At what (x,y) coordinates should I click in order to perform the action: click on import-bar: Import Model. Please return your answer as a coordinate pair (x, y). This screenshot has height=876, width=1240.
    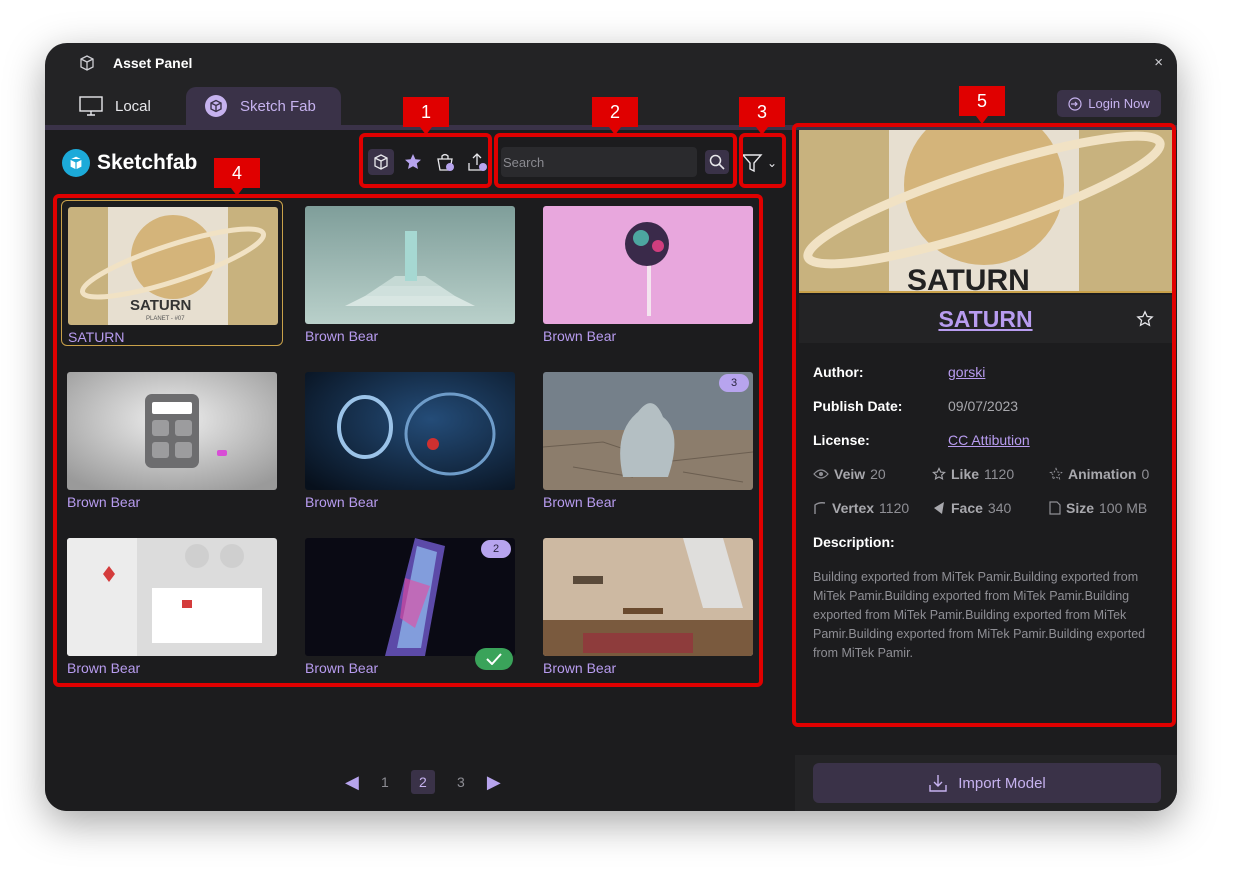
    Looking at the image, I should click on (986, 783).